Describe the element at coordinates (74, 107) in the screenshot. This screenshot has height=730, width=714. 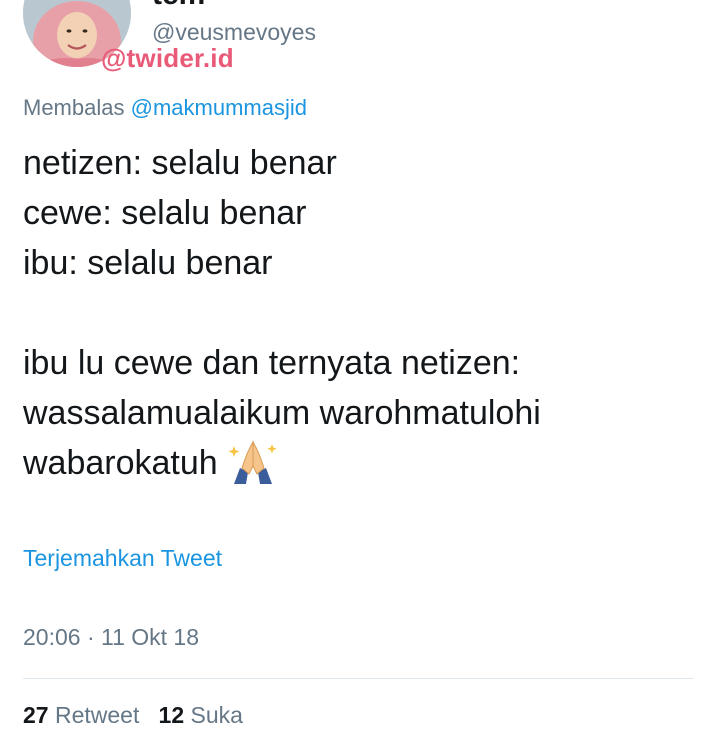
I see `reply-prefix: Membalas` at that location.